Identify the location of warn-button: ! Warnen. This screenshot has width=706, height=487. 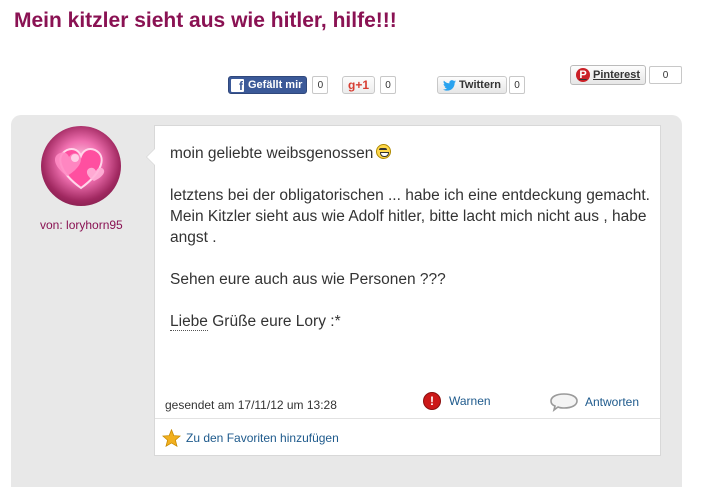
(457, 401).